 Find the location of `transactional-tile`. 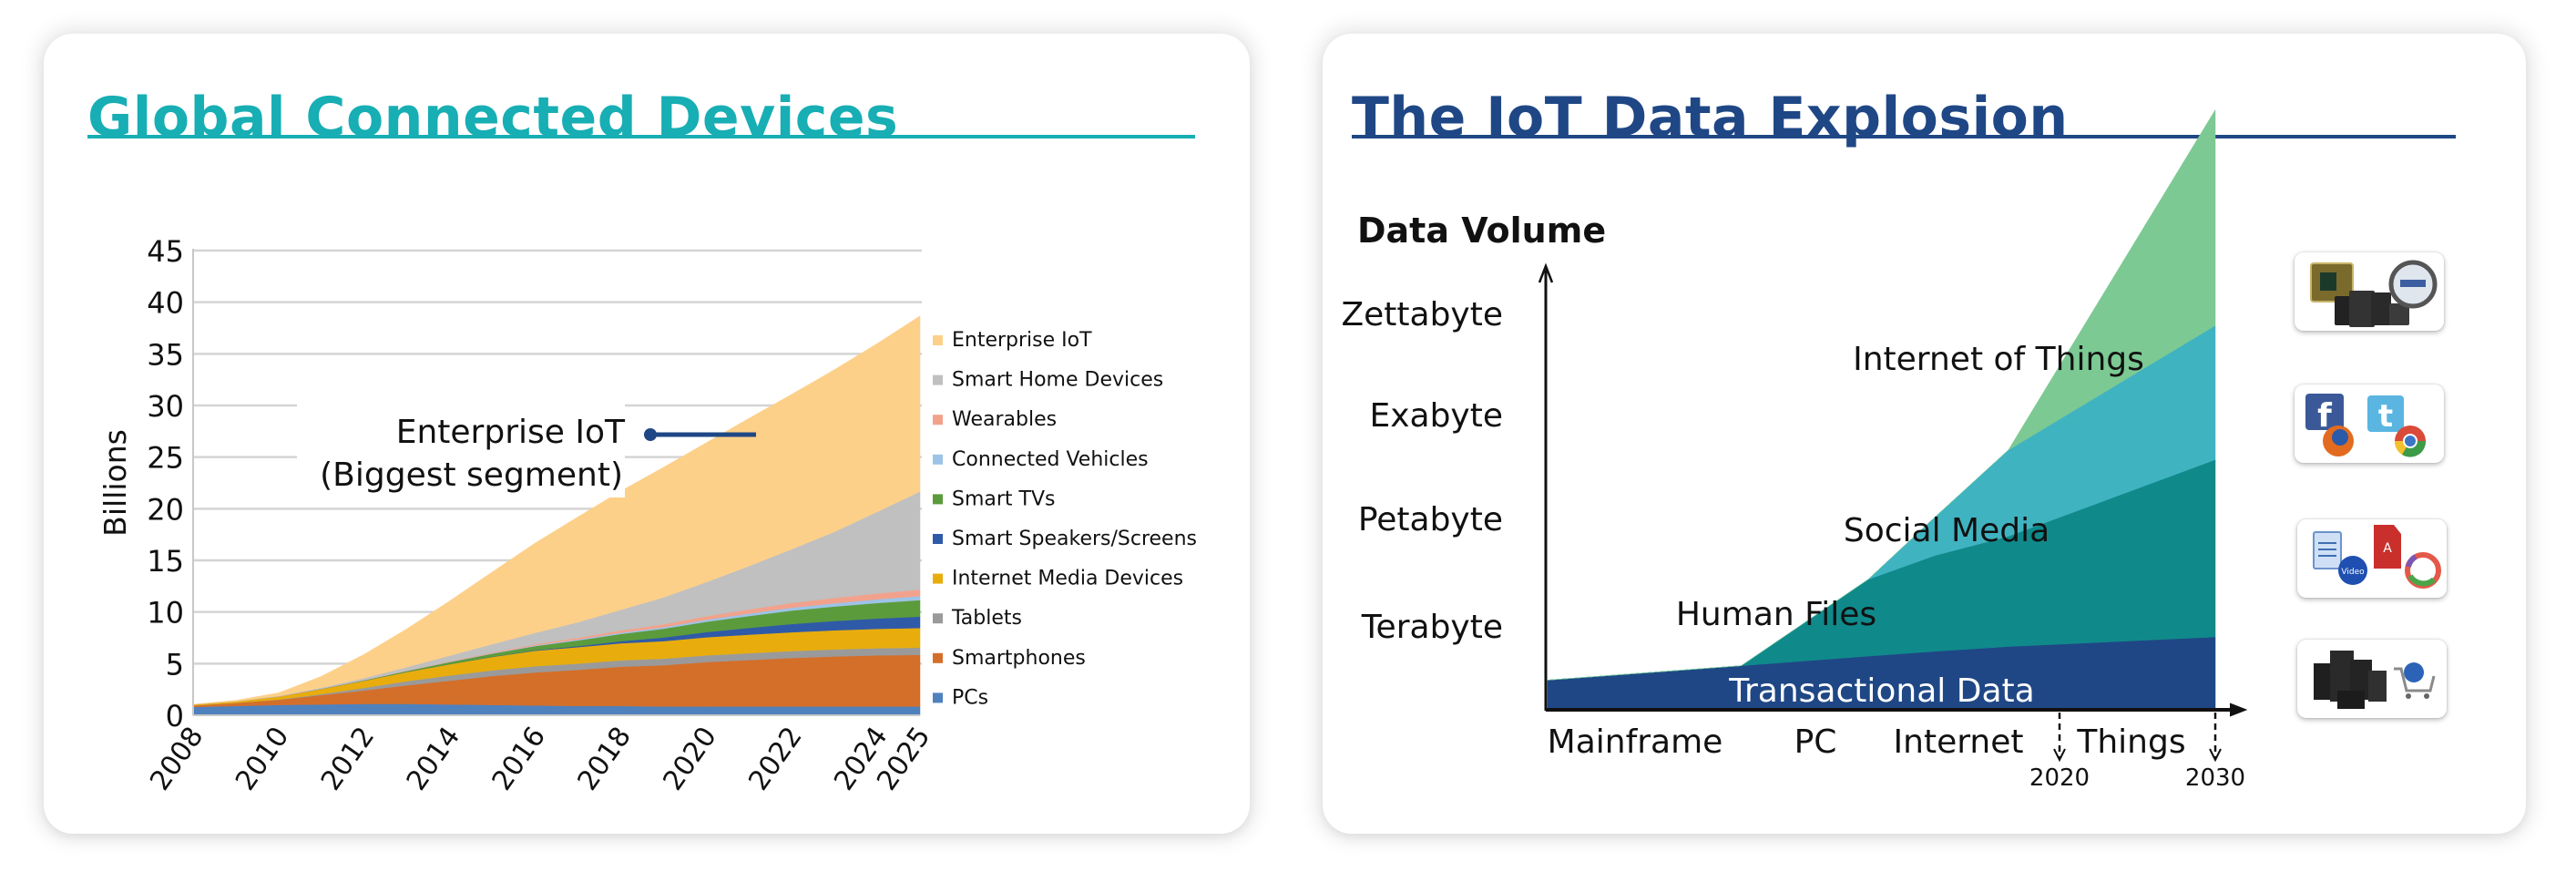

transactional-tile is located at coordinates (2372, 679).